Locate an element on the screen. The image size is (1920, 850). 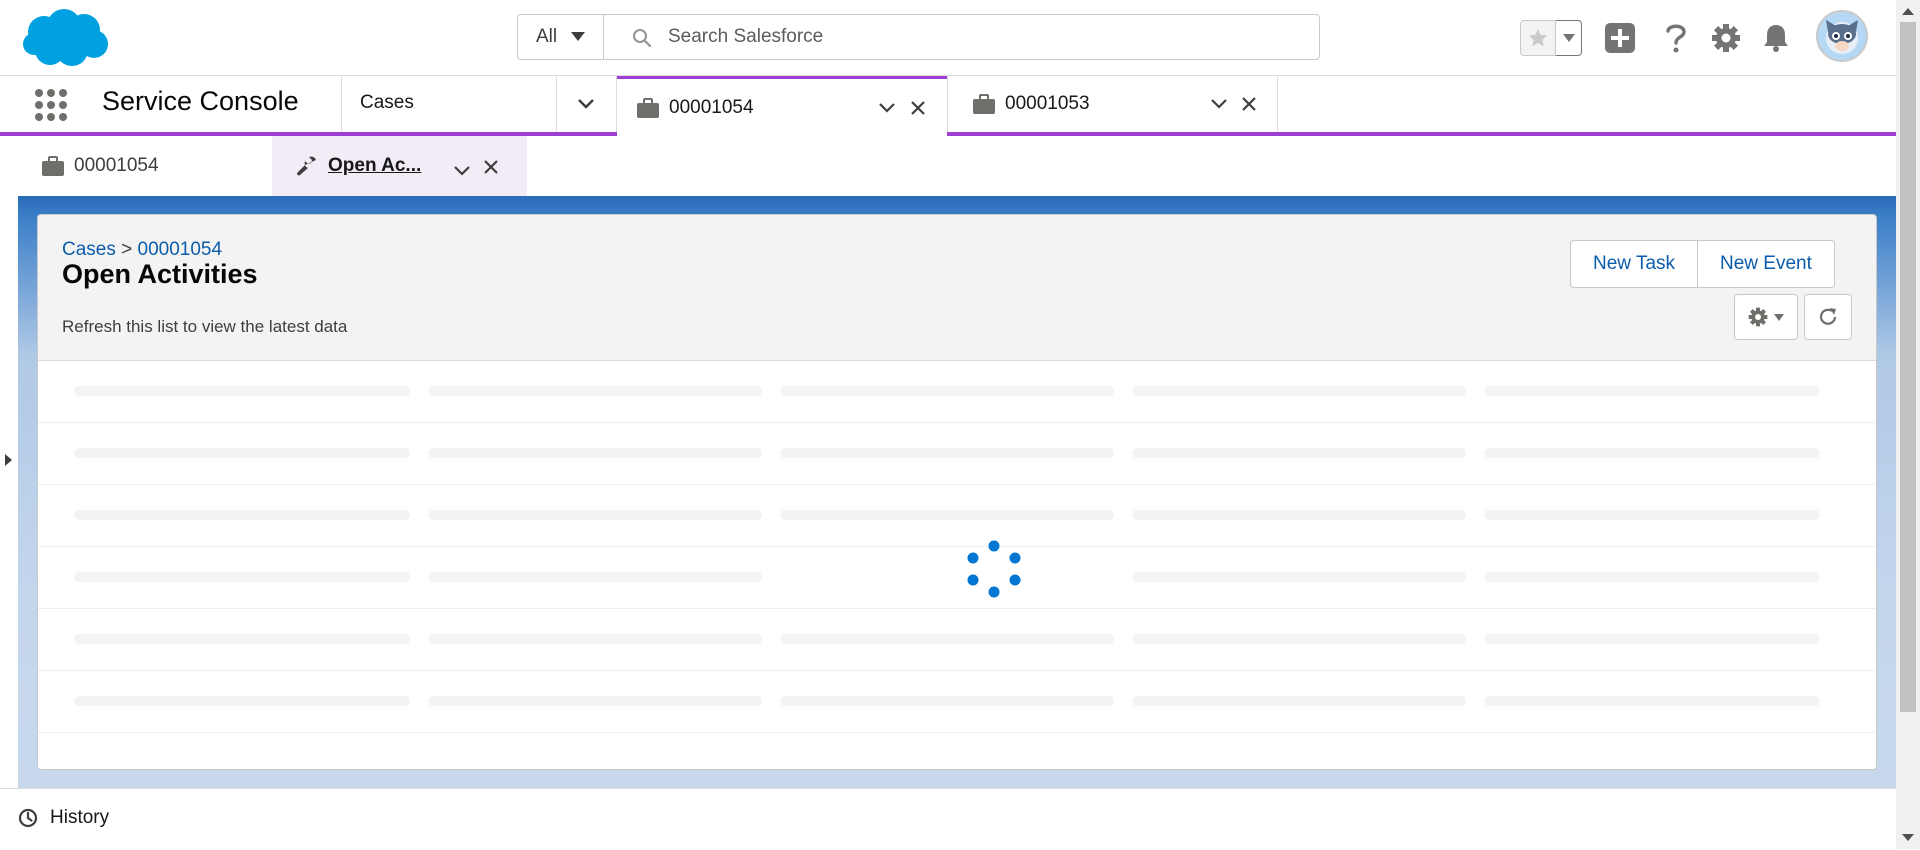
new-task-button: New Task is located at coordinates (1634, 264).